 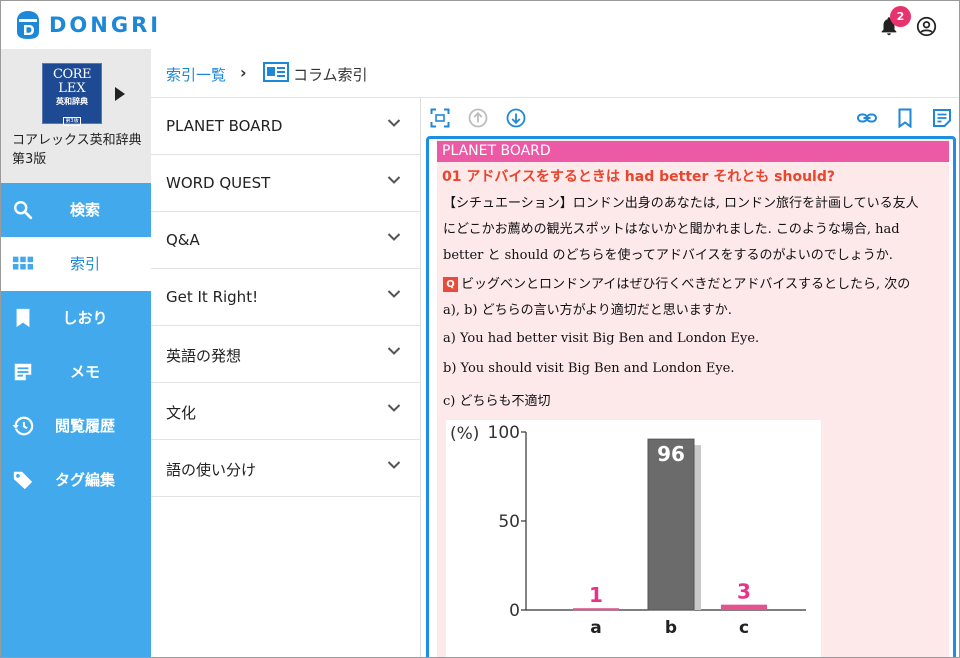 I want to click on cover-title-line1: CORE, so click(x=72, y=74).